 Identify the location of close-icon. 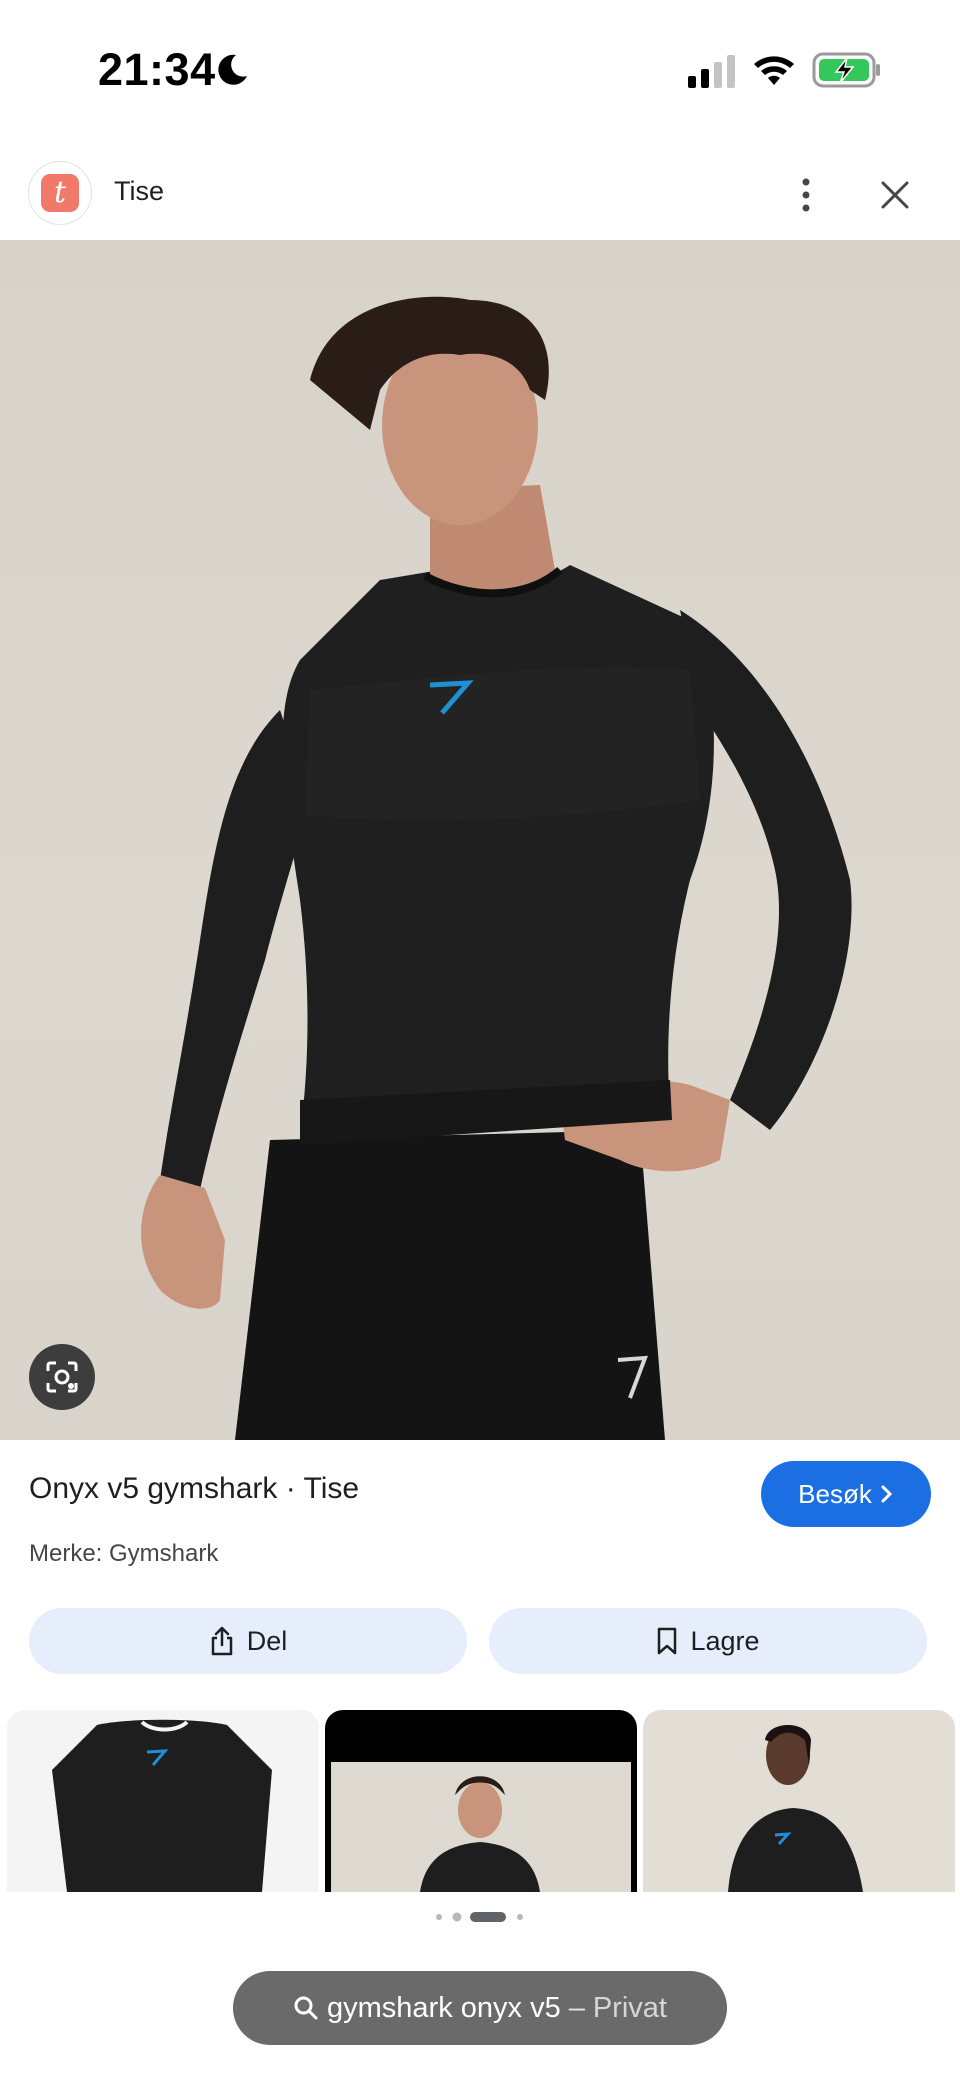
(895, 195).